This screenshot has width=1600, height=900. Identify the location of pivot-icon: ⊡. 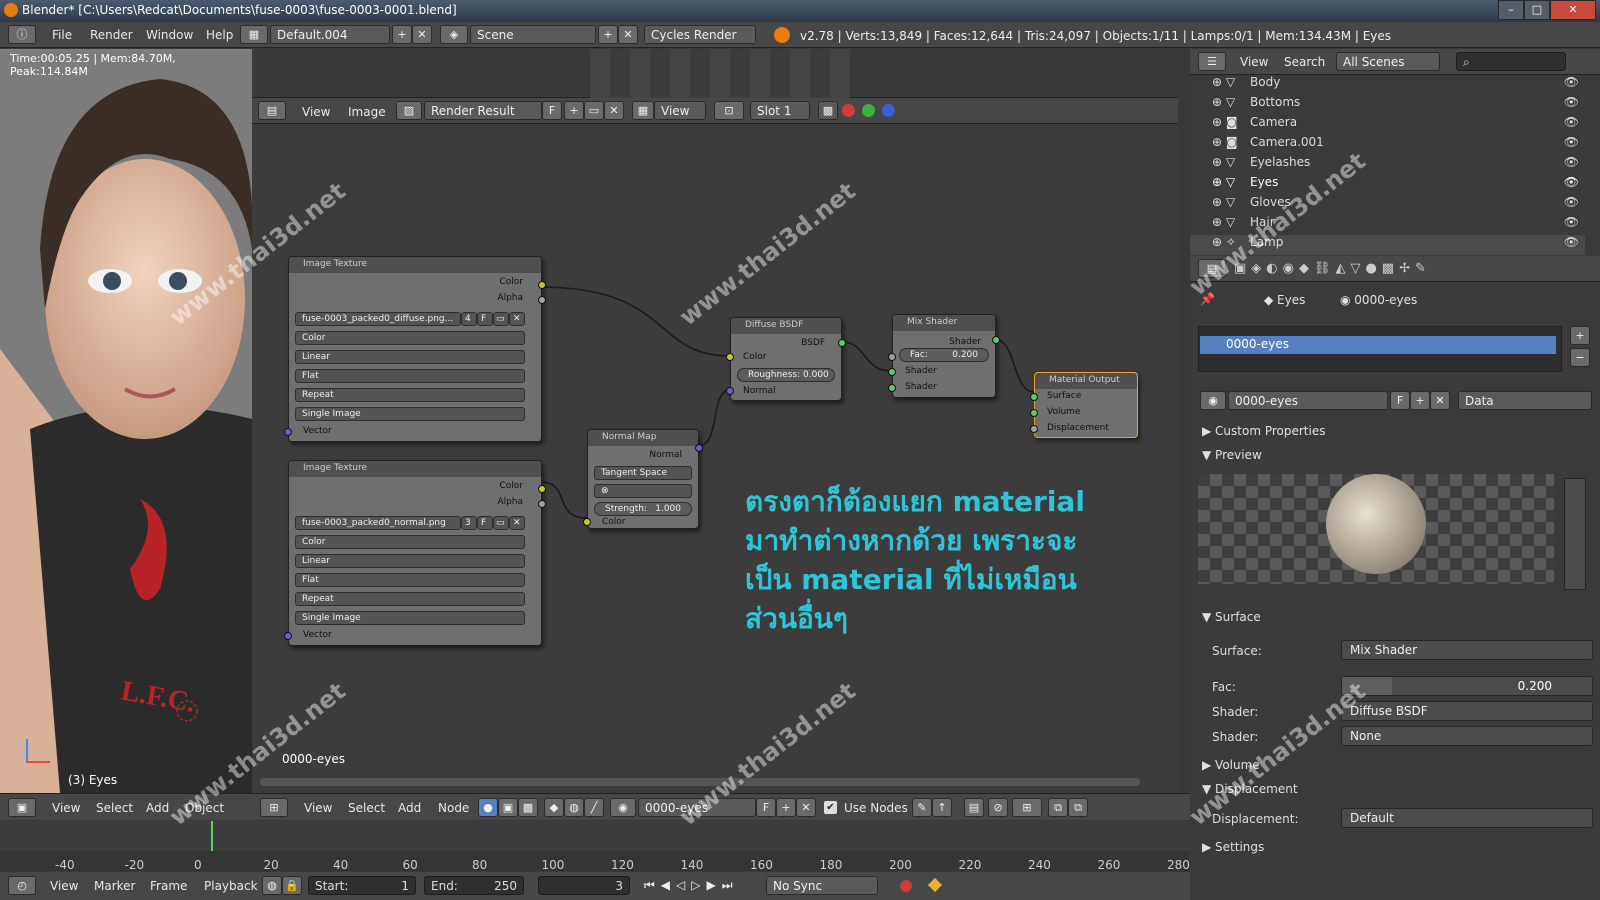
(729, 110).